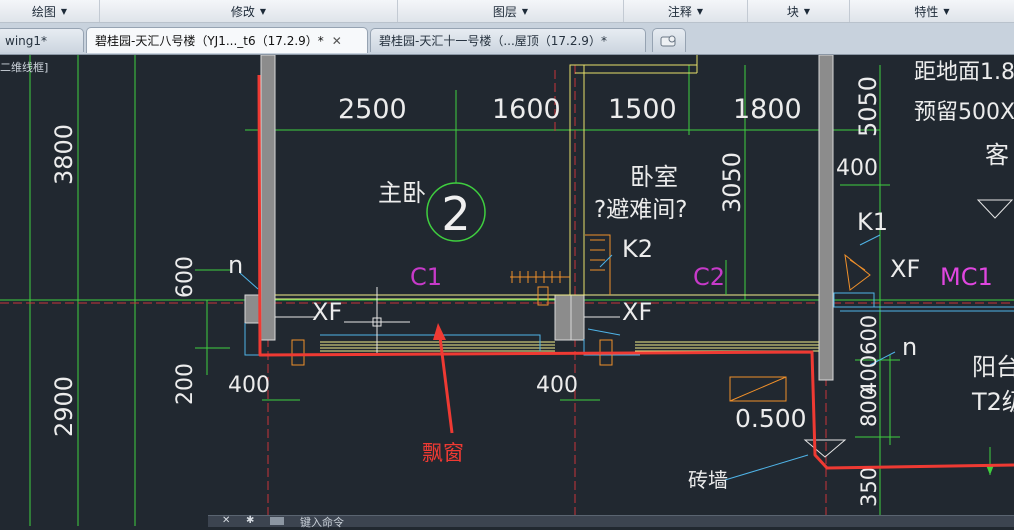 This screenshot has height=530, width=1014. What do you see at coordinates (868, 106) in the screenshot?
I see `dim-5050: 5050` at bounding box center [868, 106].